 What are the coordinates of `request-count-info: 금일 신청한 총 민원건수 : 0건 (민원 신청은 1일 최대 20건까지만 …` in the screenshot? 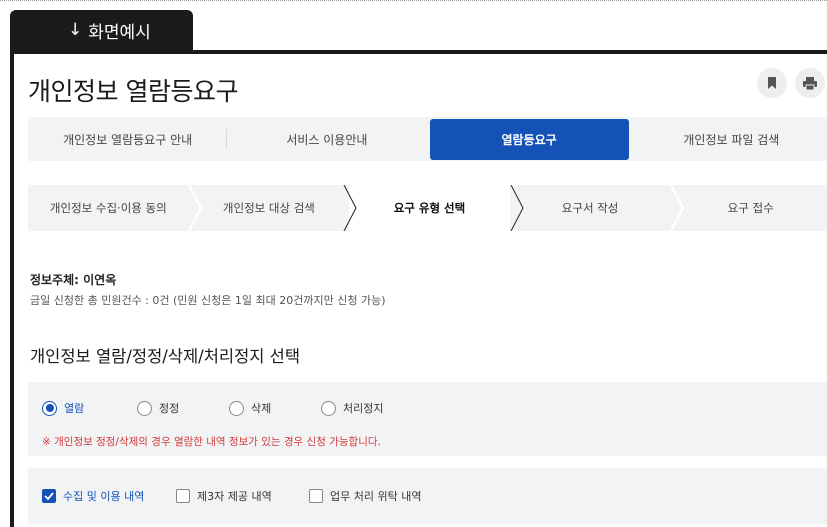 It's located at (208, 300).